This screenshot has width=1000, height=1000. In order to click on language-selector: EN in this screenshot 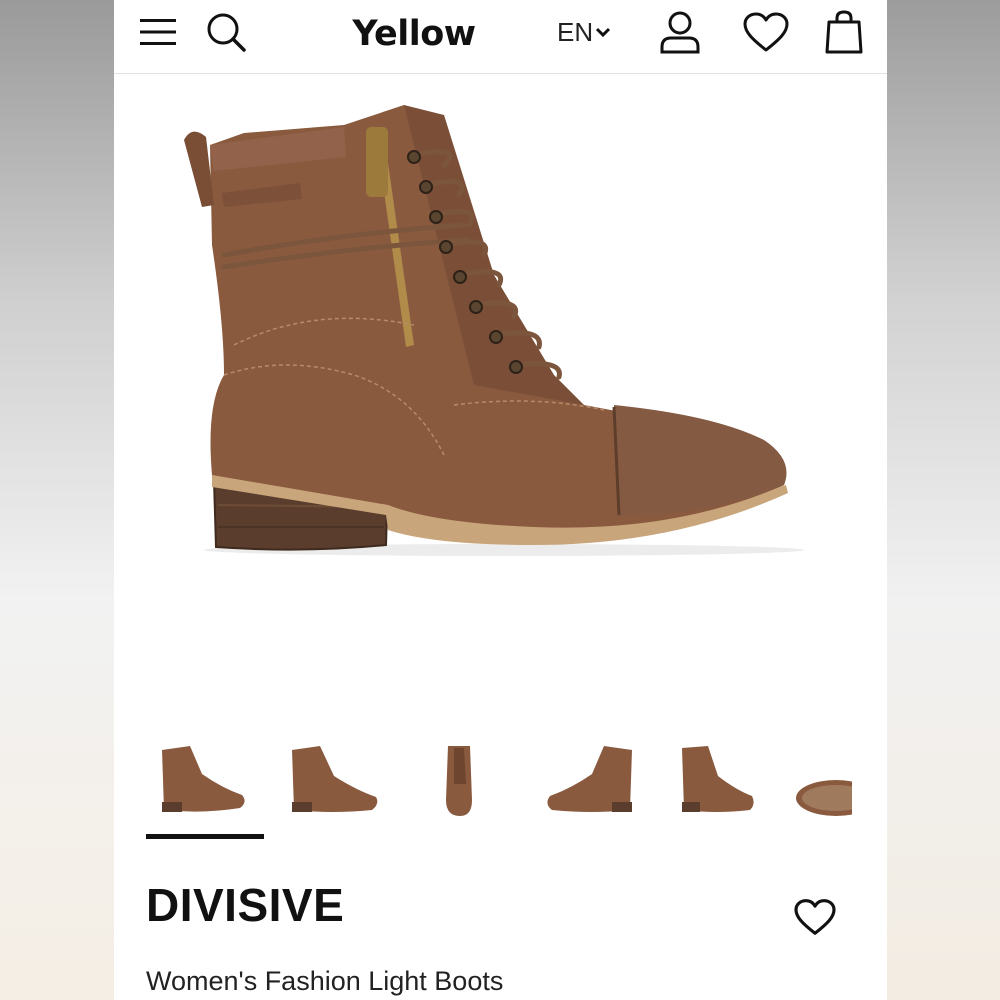, I will do `click(584, 32)`.